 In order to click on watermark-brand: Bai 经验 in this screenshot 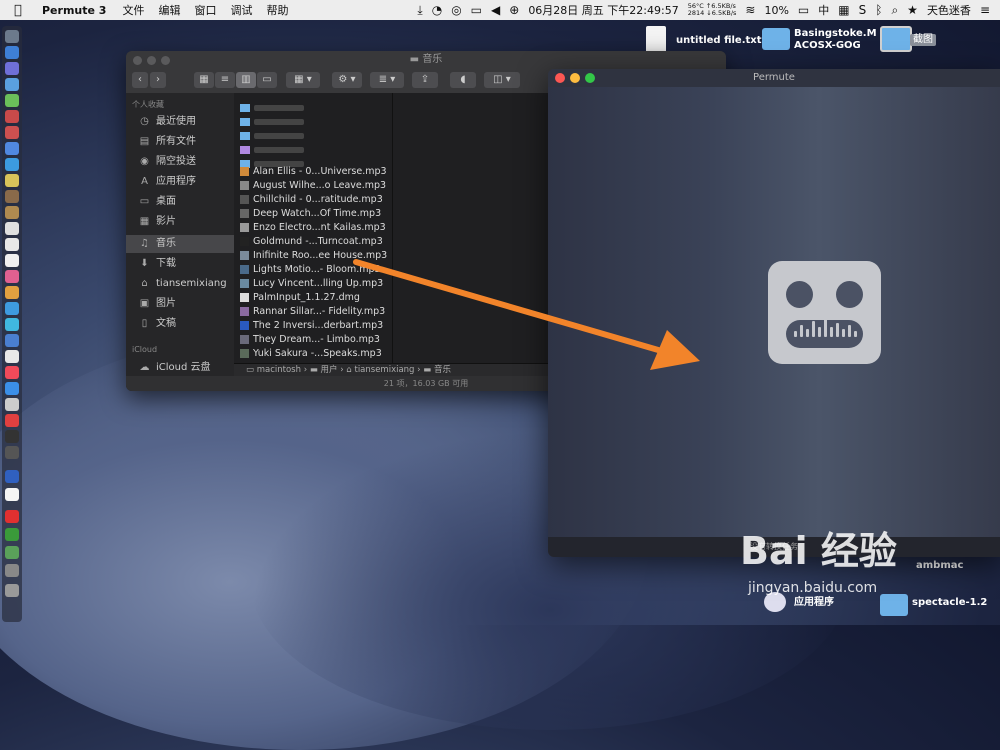, I will do `click(818, 551)`.